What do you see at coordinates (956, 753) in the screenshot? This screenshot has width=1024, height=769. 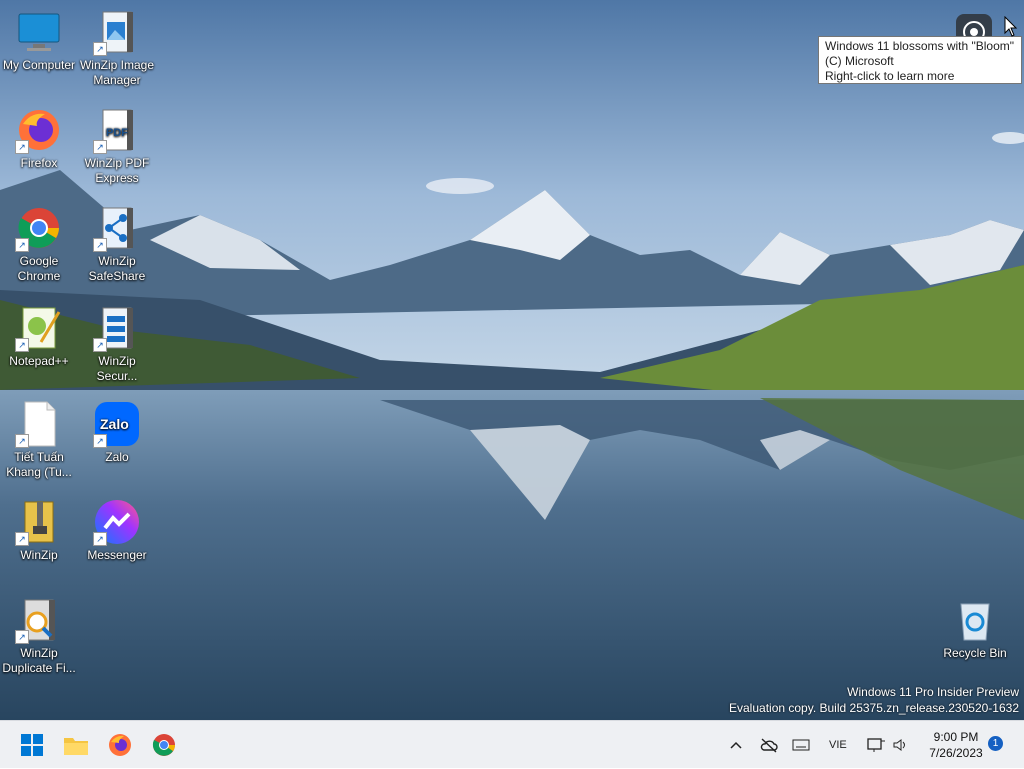 I see `clock-date: 7/26/2023` at bounding box center [956, 753].